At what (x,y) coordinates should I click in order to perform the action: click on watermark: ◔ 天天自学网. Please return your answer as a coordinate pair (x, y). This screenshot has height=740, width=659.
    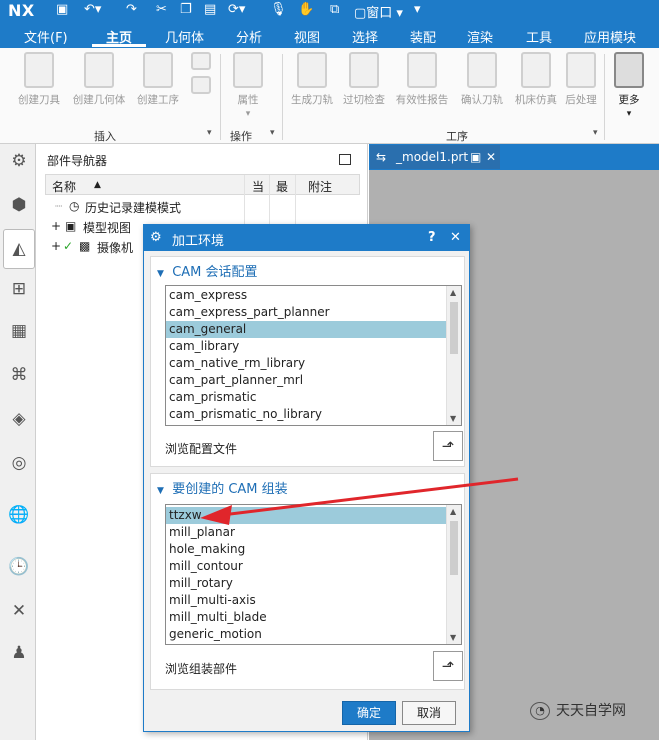
    Looking at the image, I should click on (578, 710).